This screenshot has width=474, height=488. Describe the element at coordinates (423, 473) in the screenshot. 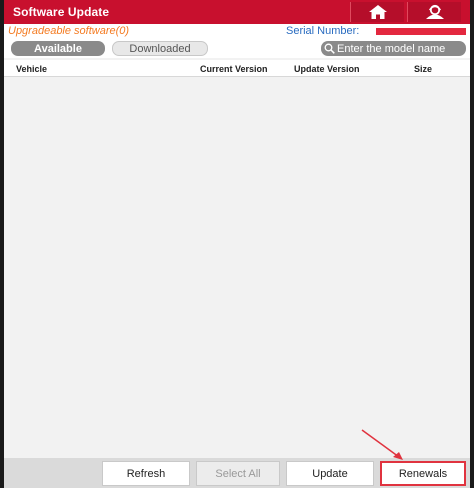

I see `renewals-button: Renewals` at that location.